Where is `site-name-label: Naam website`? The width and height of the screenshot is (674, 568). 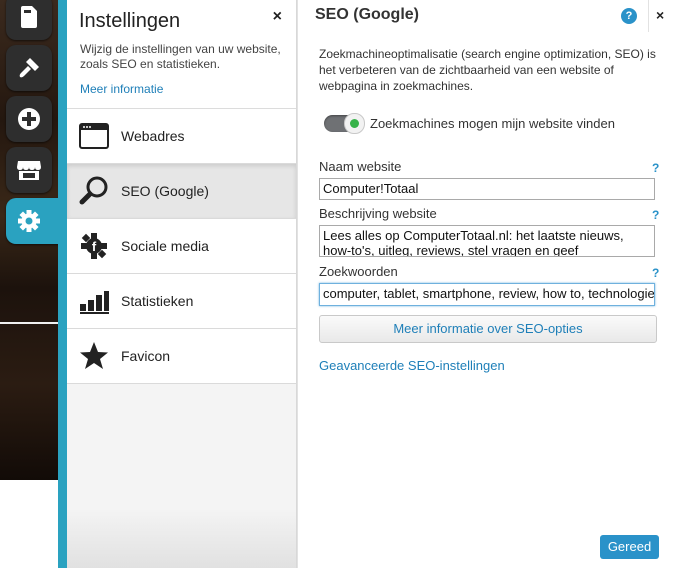
site-name-label: Naam website is located at coordinates (360, 166).